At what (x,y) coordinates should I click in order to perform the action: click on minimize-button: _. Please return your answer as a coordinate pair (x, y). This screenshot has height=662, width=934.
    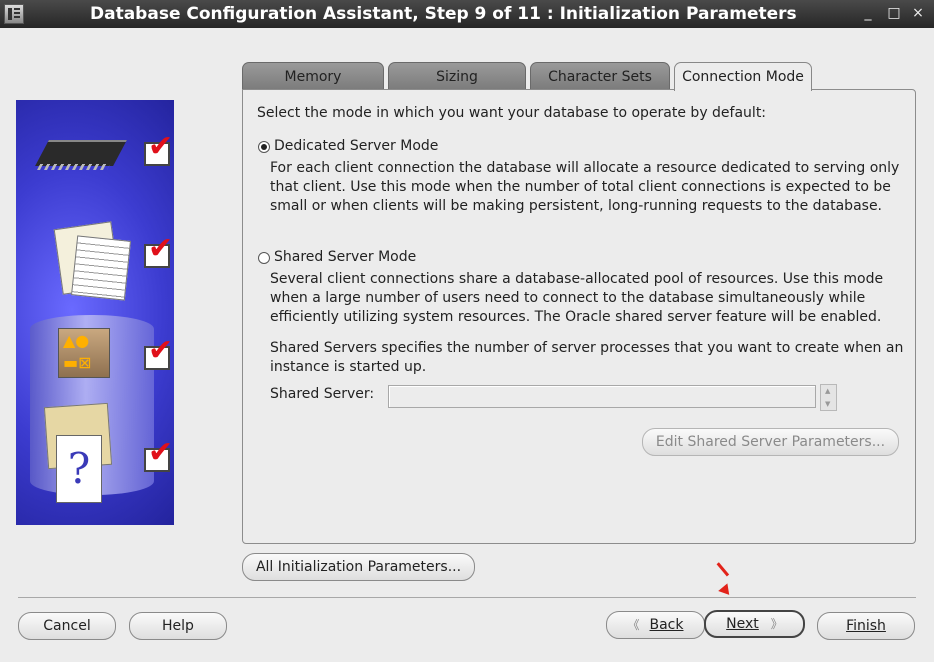
    Looking at the image, I should click on (868, 13).